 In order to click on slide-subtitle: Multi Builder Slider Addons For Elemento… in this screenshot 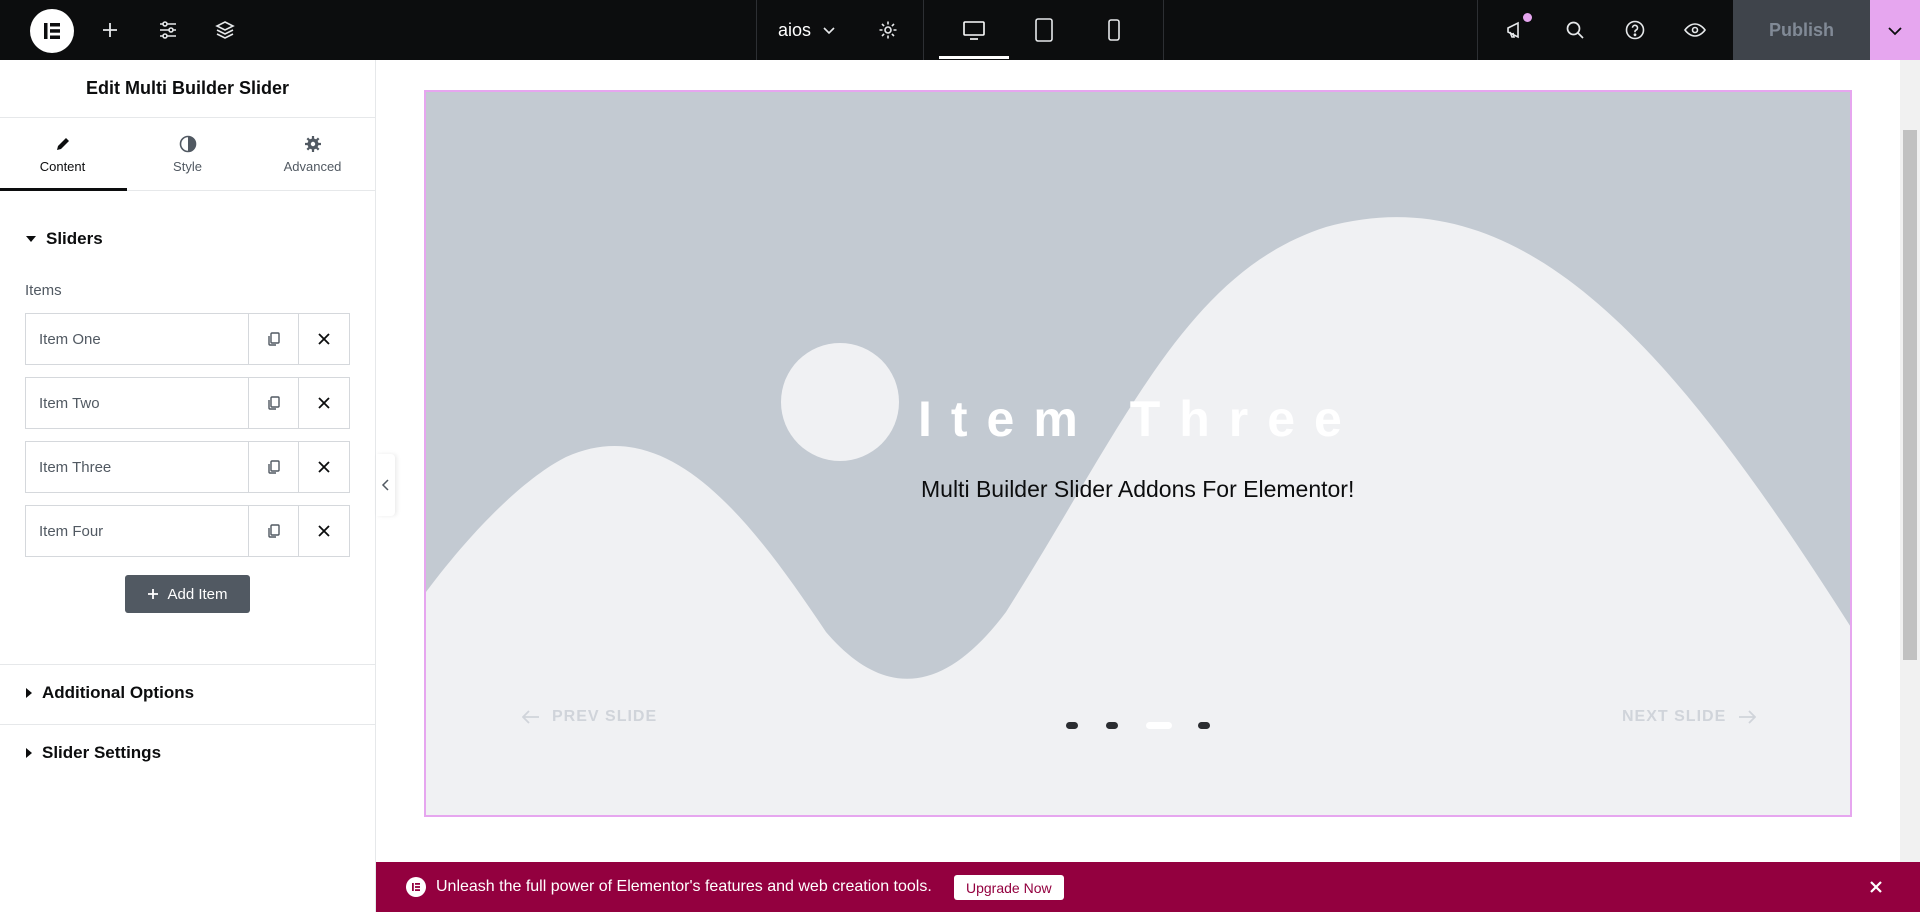, I will do `click(1138, 489)`.